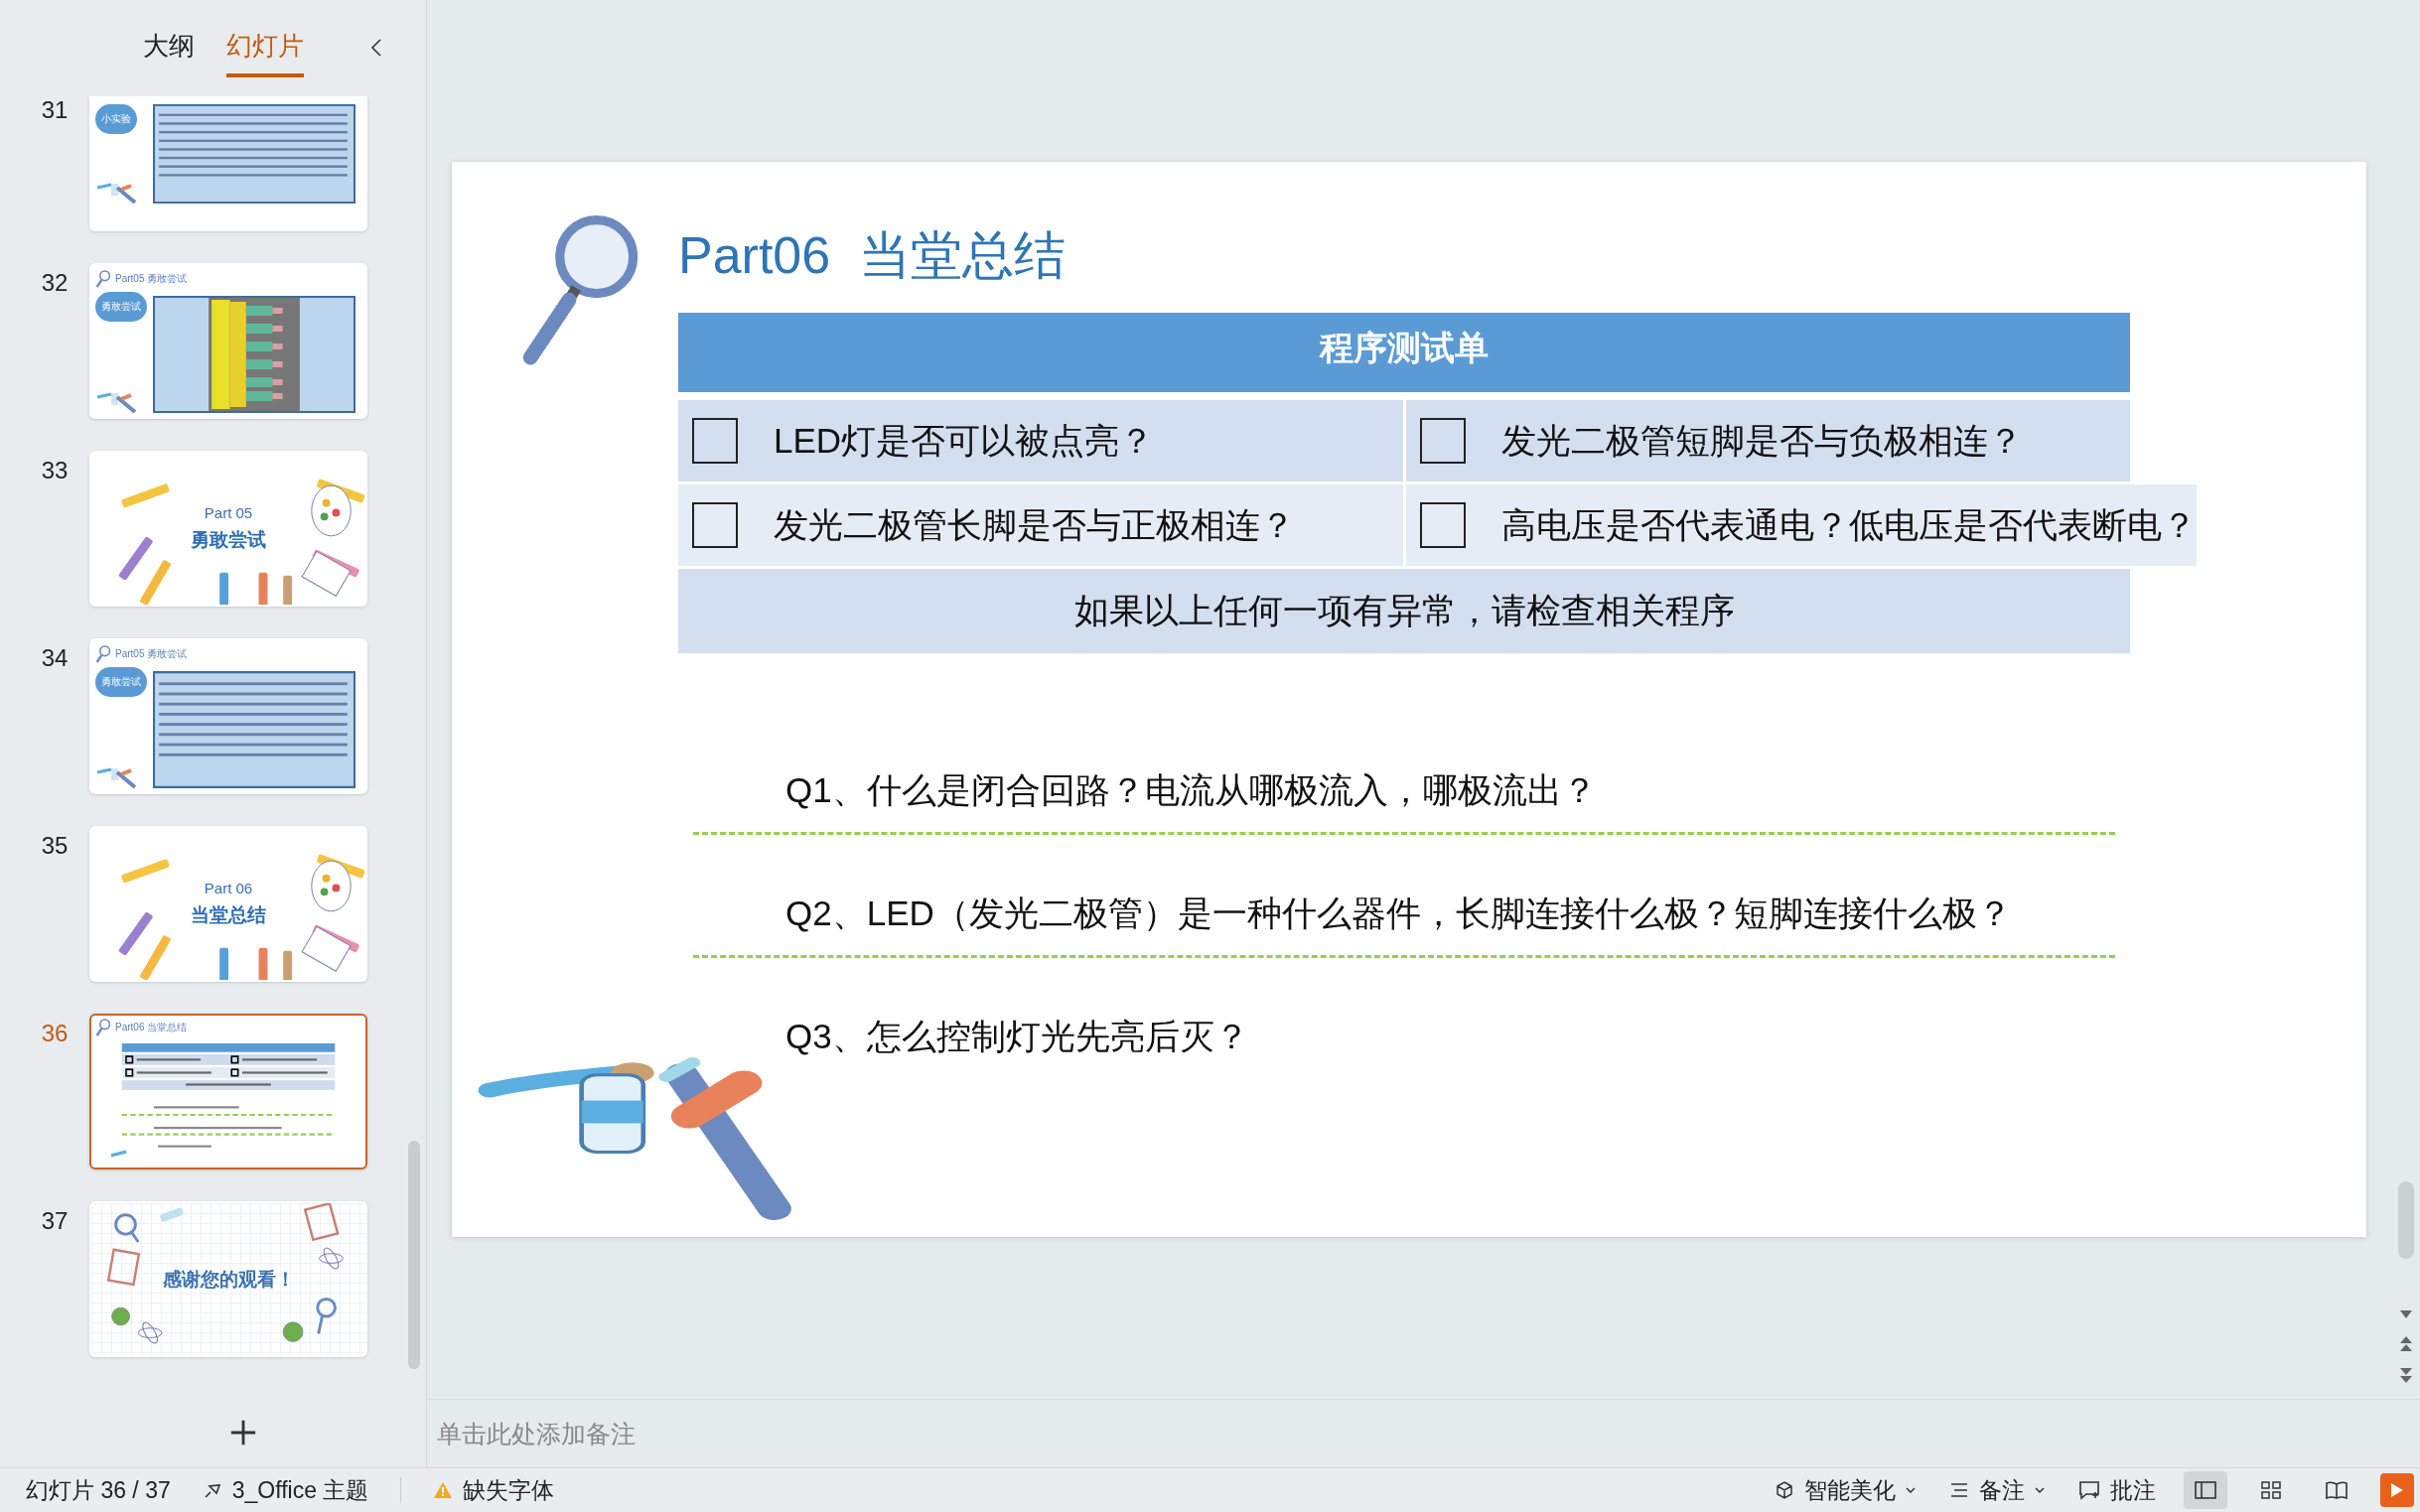 The height and width of the screenshot is (1512, 2420). Describe the element at coordinates (376, 48) in the screenshot. I see `collapse-icon` at that location.